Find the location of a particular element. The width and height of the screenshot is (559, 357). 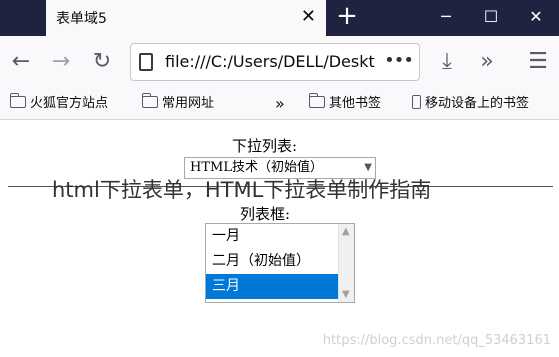

other-bookmarks: 其他书签 is located at coordinates (345, 103).